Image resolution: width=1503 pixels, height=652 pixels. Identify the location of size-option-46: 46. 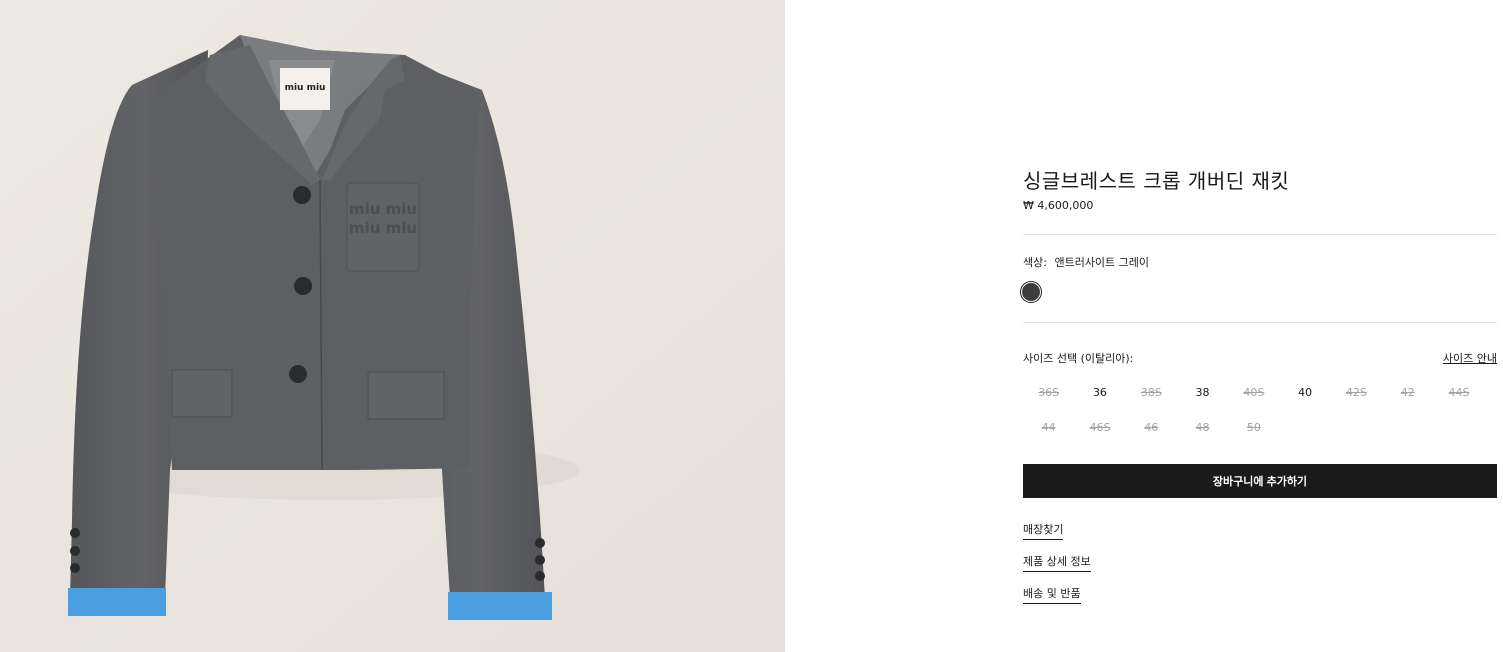
(1151, 428).